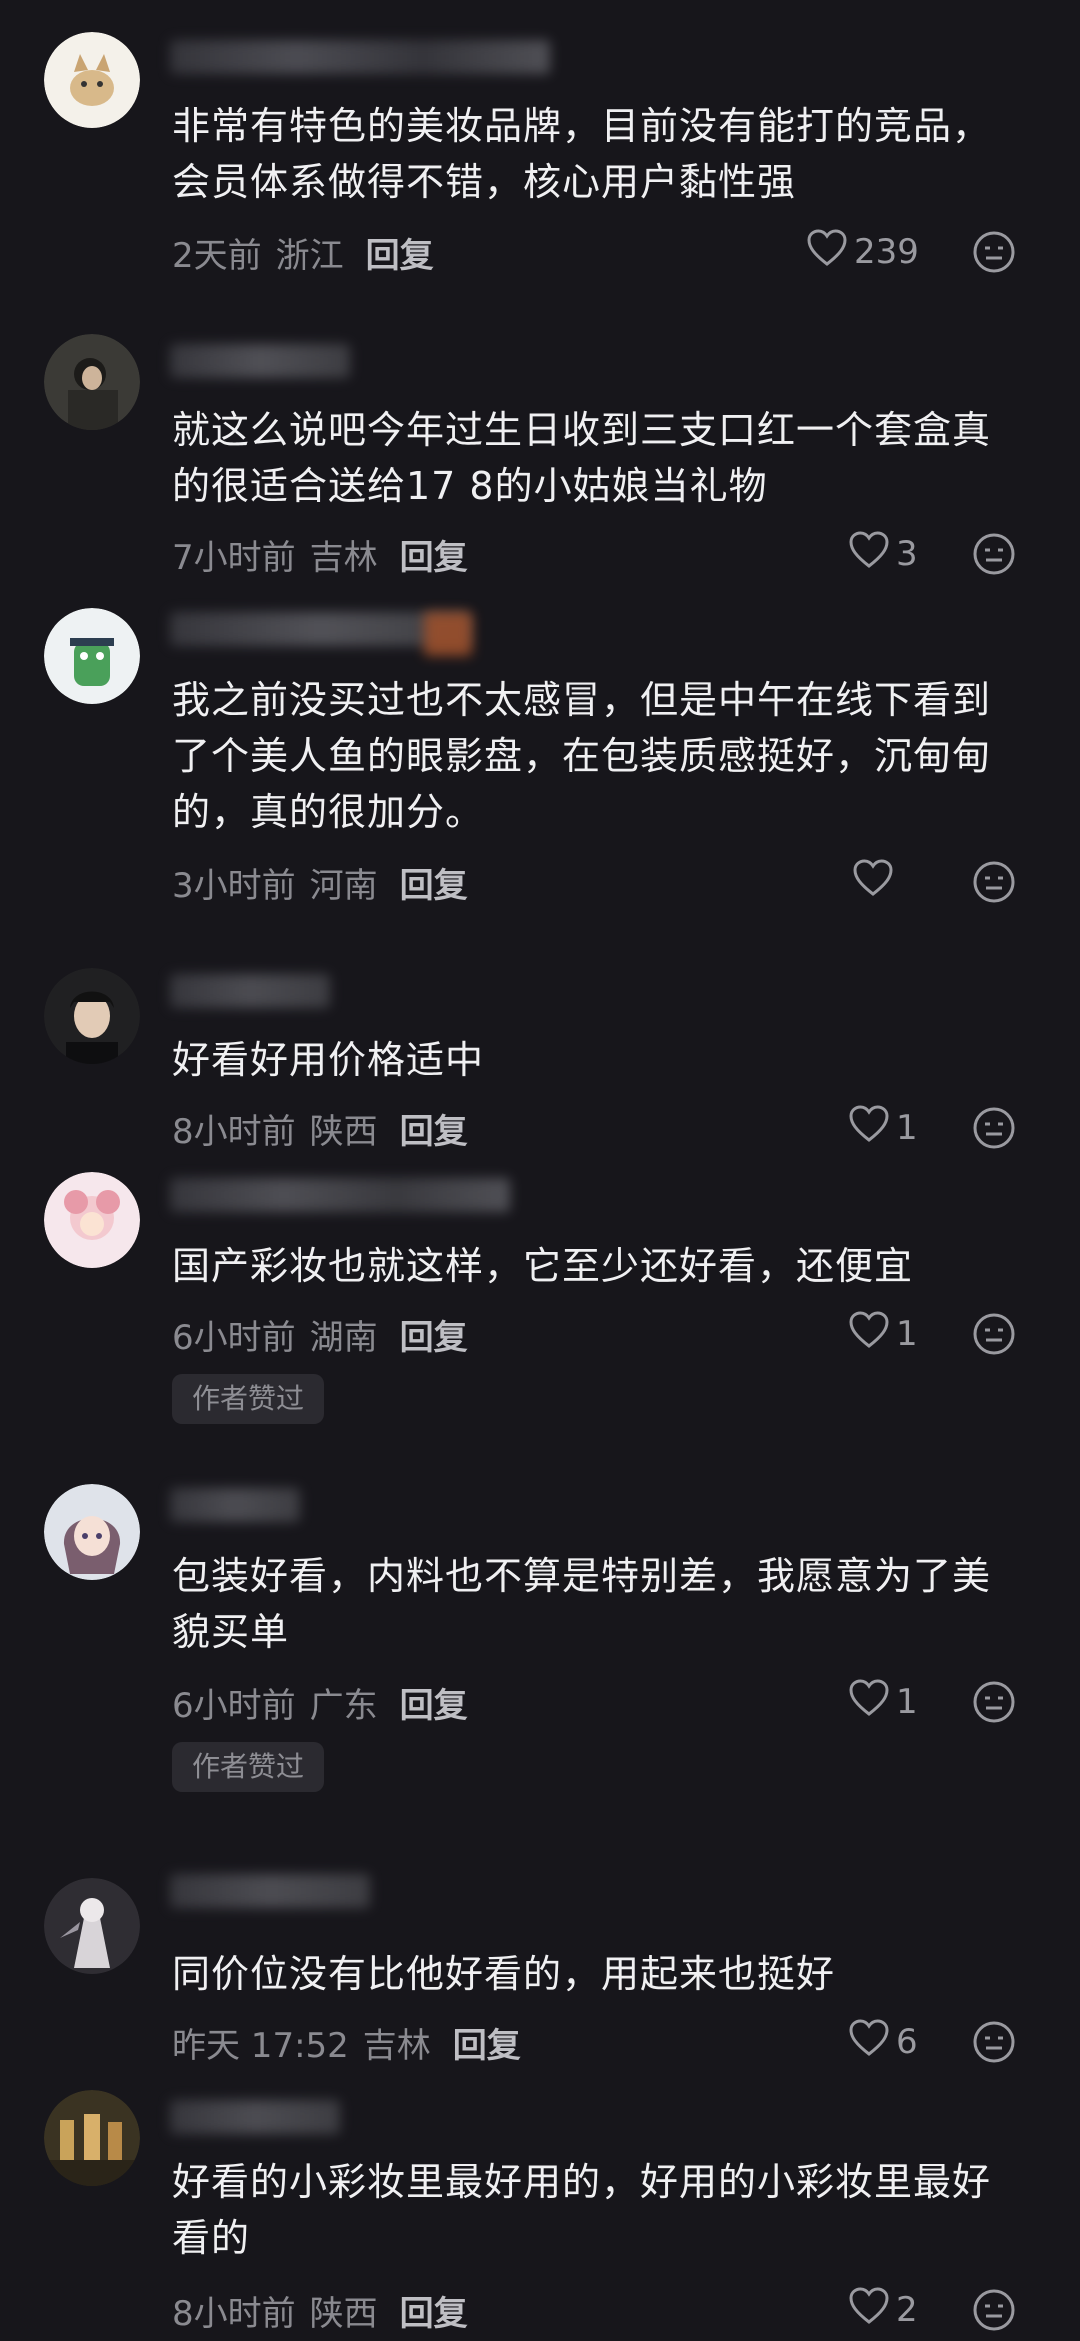 The image size is (1080, 2341). What do you see at coordinates (343, 886) in the screenshot?
I see `comment-location: 河南` at bounding box center [343, 886].